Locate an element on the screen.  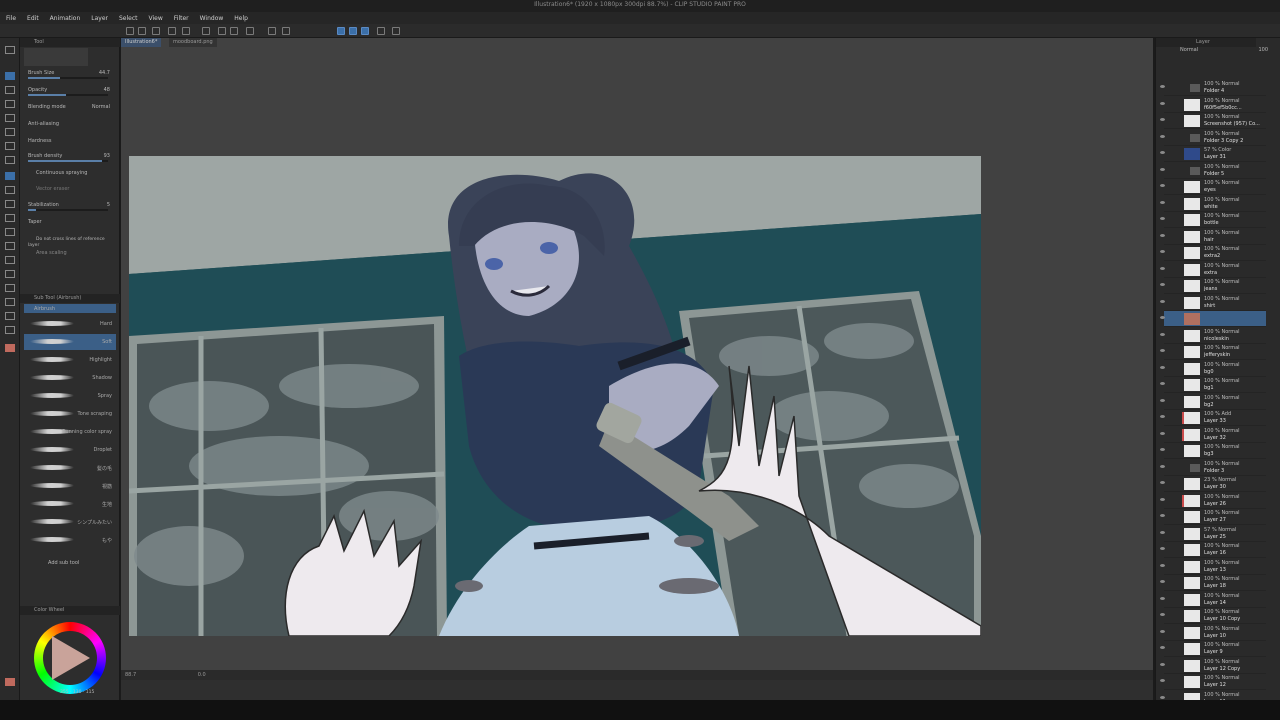
tab-moodboard: moodboard.png is located at coordinates (193, 42).